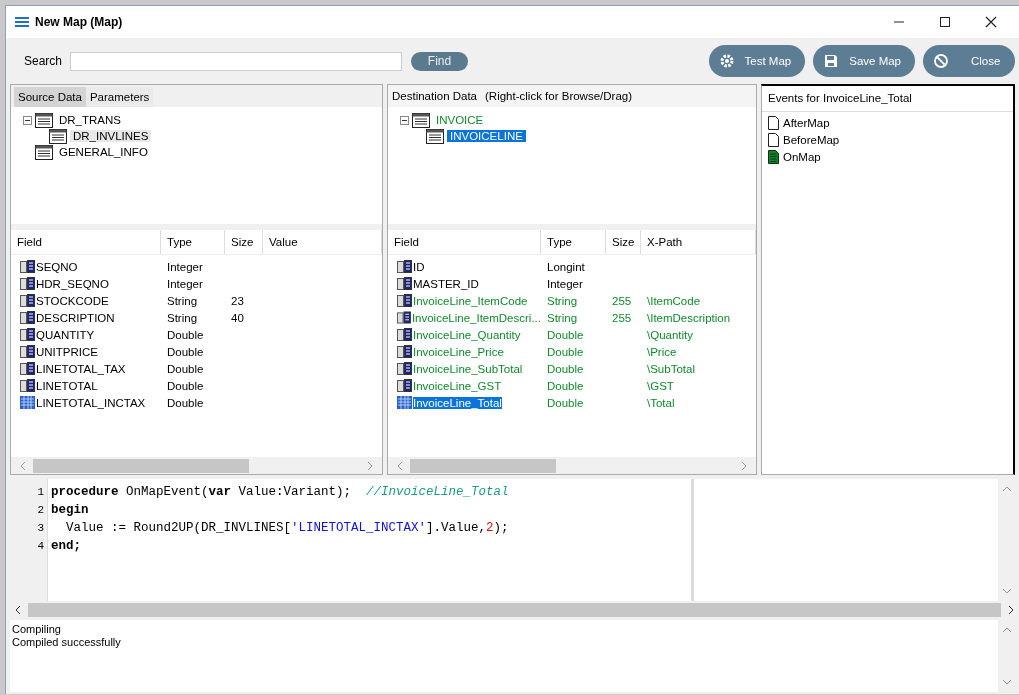 The image size is (1019, 695). What do you see at coordinates (322, 242) in the screenshot?
I see `column-header: Value` at bounding box center [322, 242].